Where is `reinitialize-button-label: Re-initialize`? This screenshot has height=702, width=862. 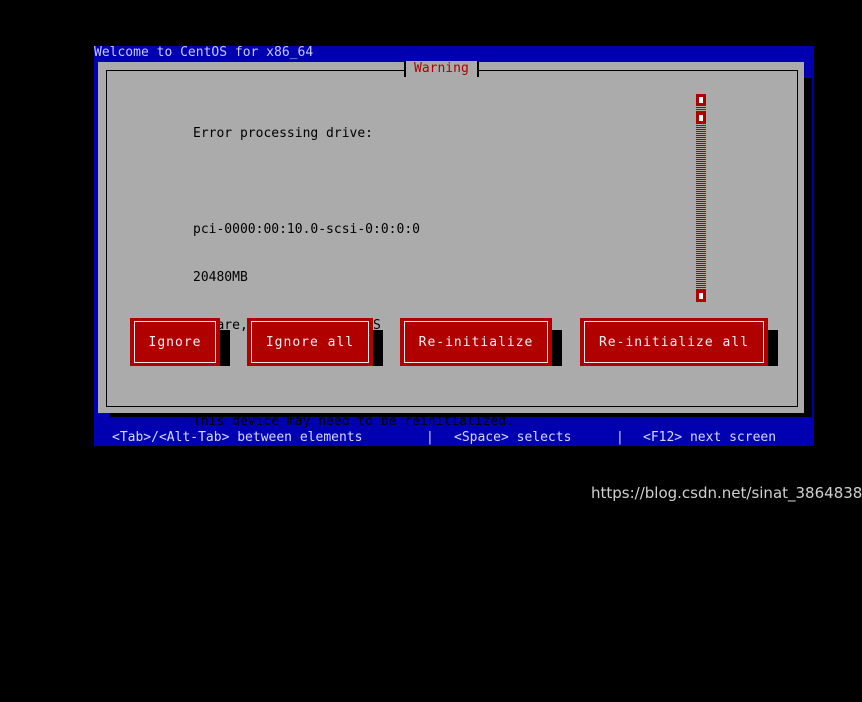
reinitialize-button-label: Re-initialize is located at coordinates (476, 342).